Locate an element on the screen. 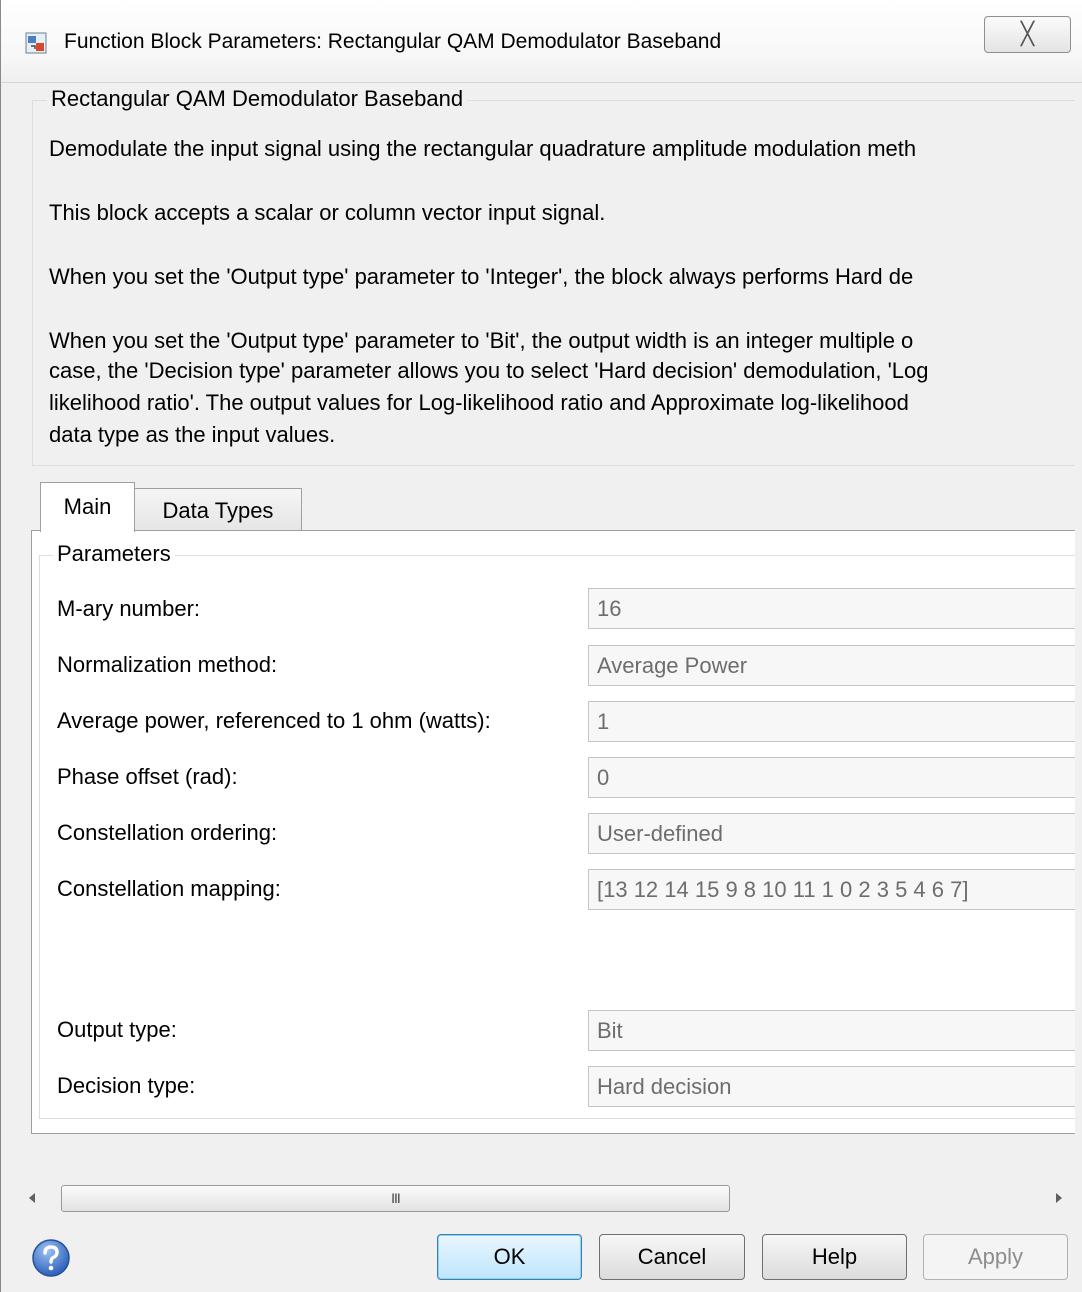  tab-label: Main is located at coordinates (87, 506).